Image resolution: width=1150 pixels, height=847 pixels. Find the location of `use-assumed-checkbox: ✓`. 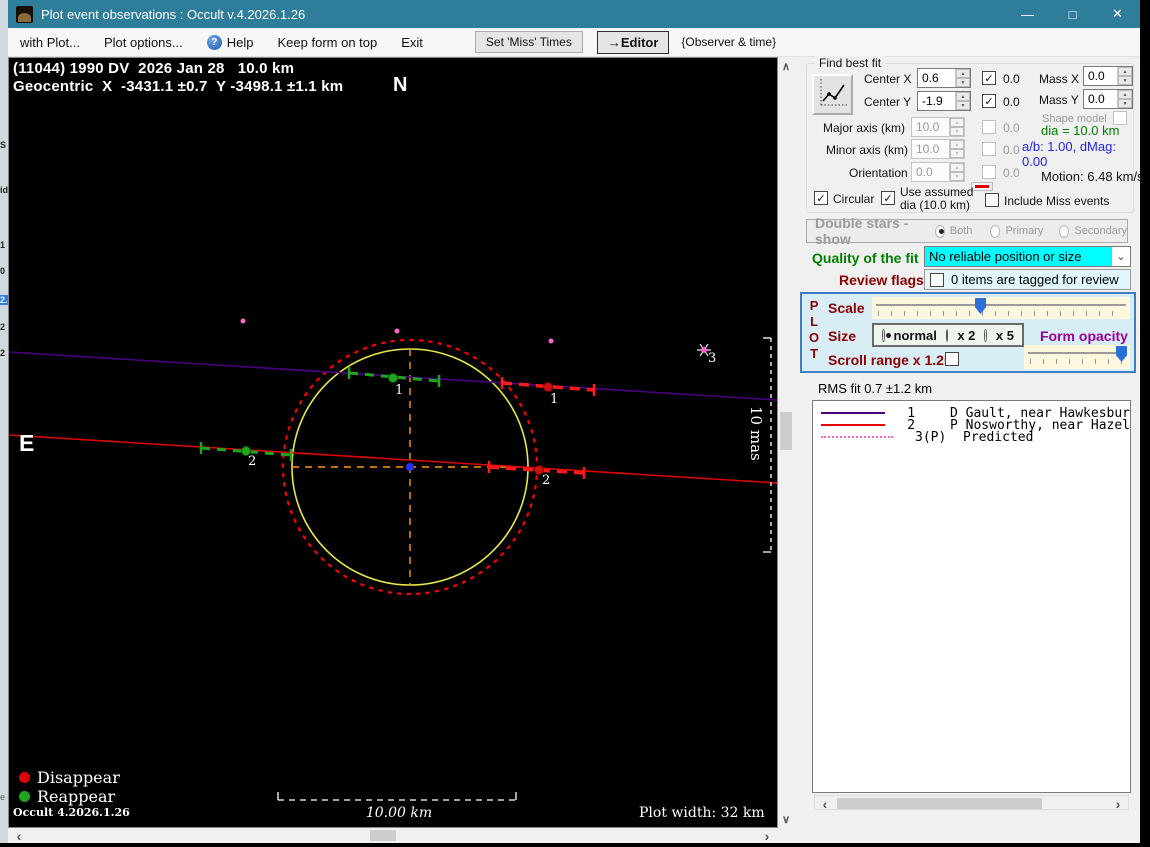

use-assumed-checkbox: ✓ is located at coordinates (888, 198).